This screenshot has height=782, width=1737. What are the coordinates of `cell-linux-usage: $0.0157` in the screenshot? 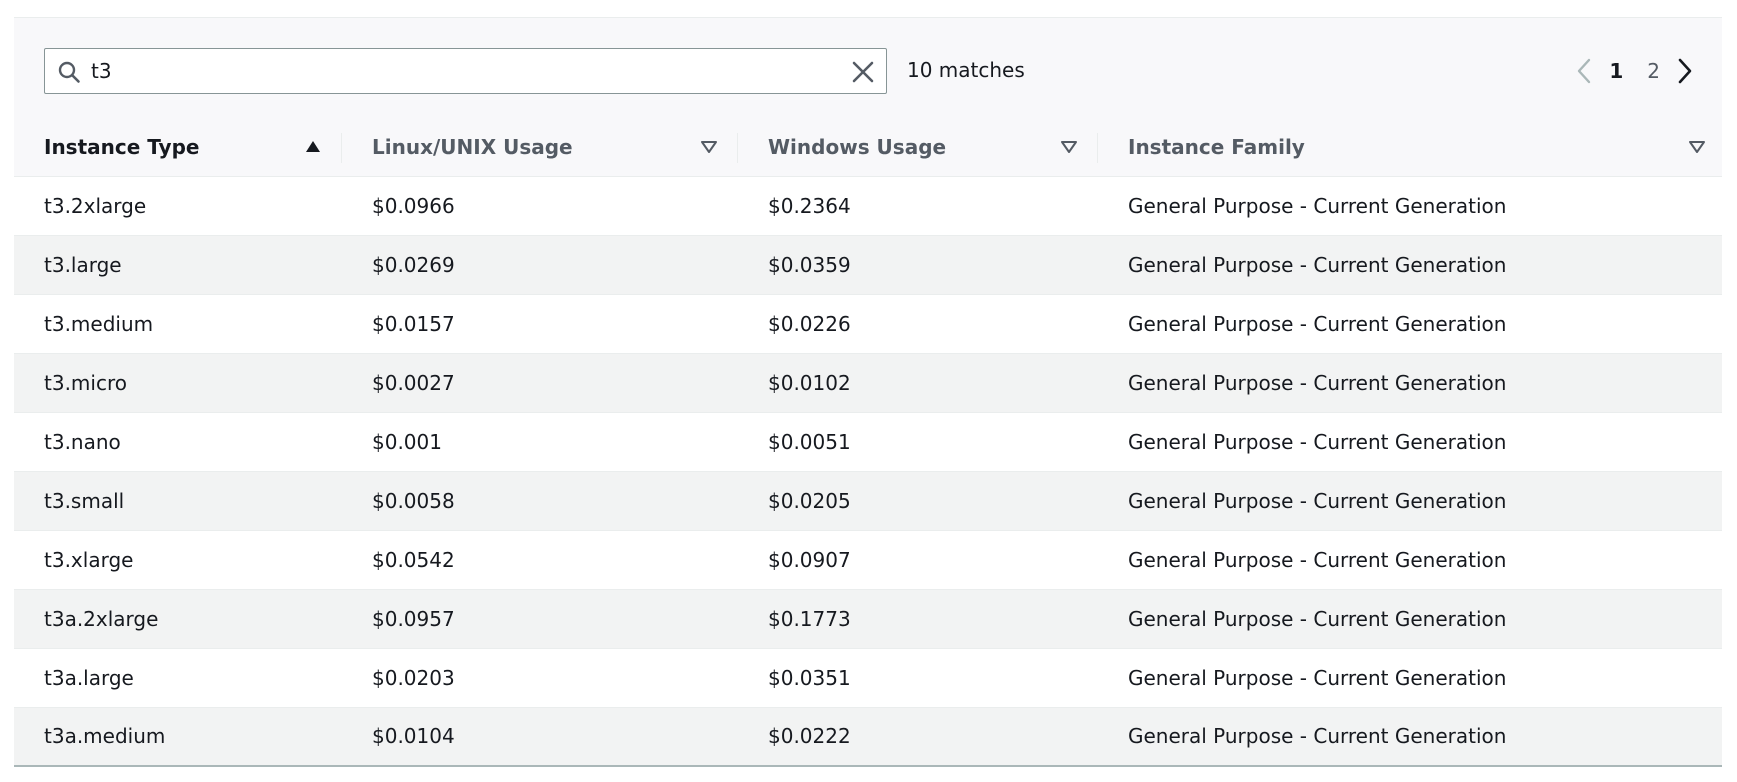 It's located at (540, 324).